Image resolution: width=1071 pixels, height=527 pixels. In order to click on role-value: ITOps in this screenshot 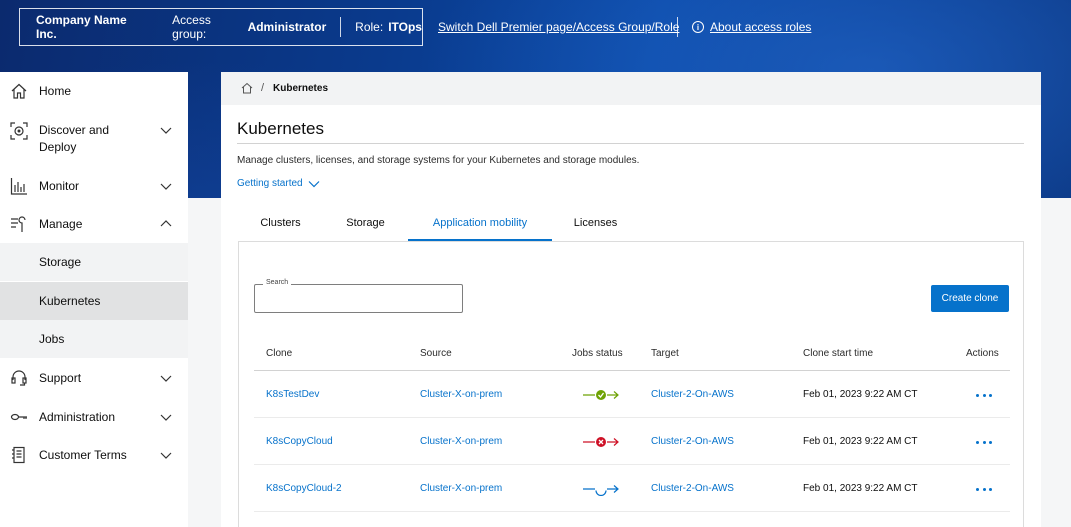, I will do `click(405, 27)`.